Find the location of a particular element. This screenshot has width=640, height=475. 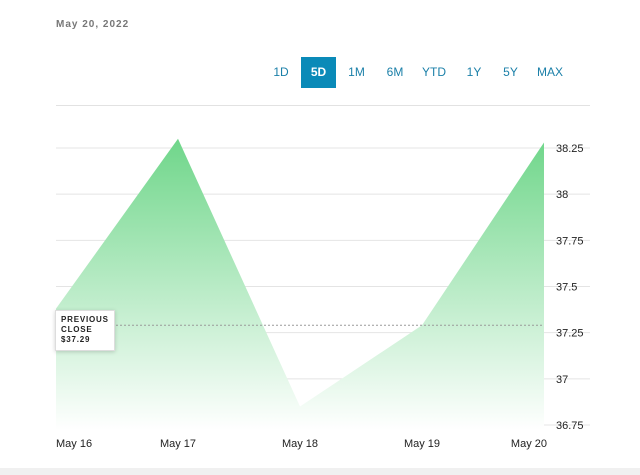

previous-close-title-1: PREVIOUS is located at coordinates (85, 319).